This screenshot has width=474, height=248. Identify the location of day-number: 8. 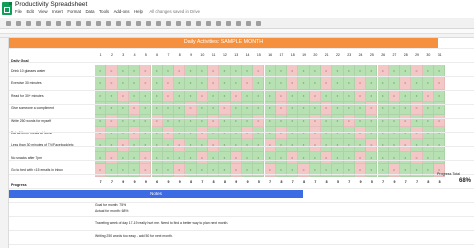
(179, 55).